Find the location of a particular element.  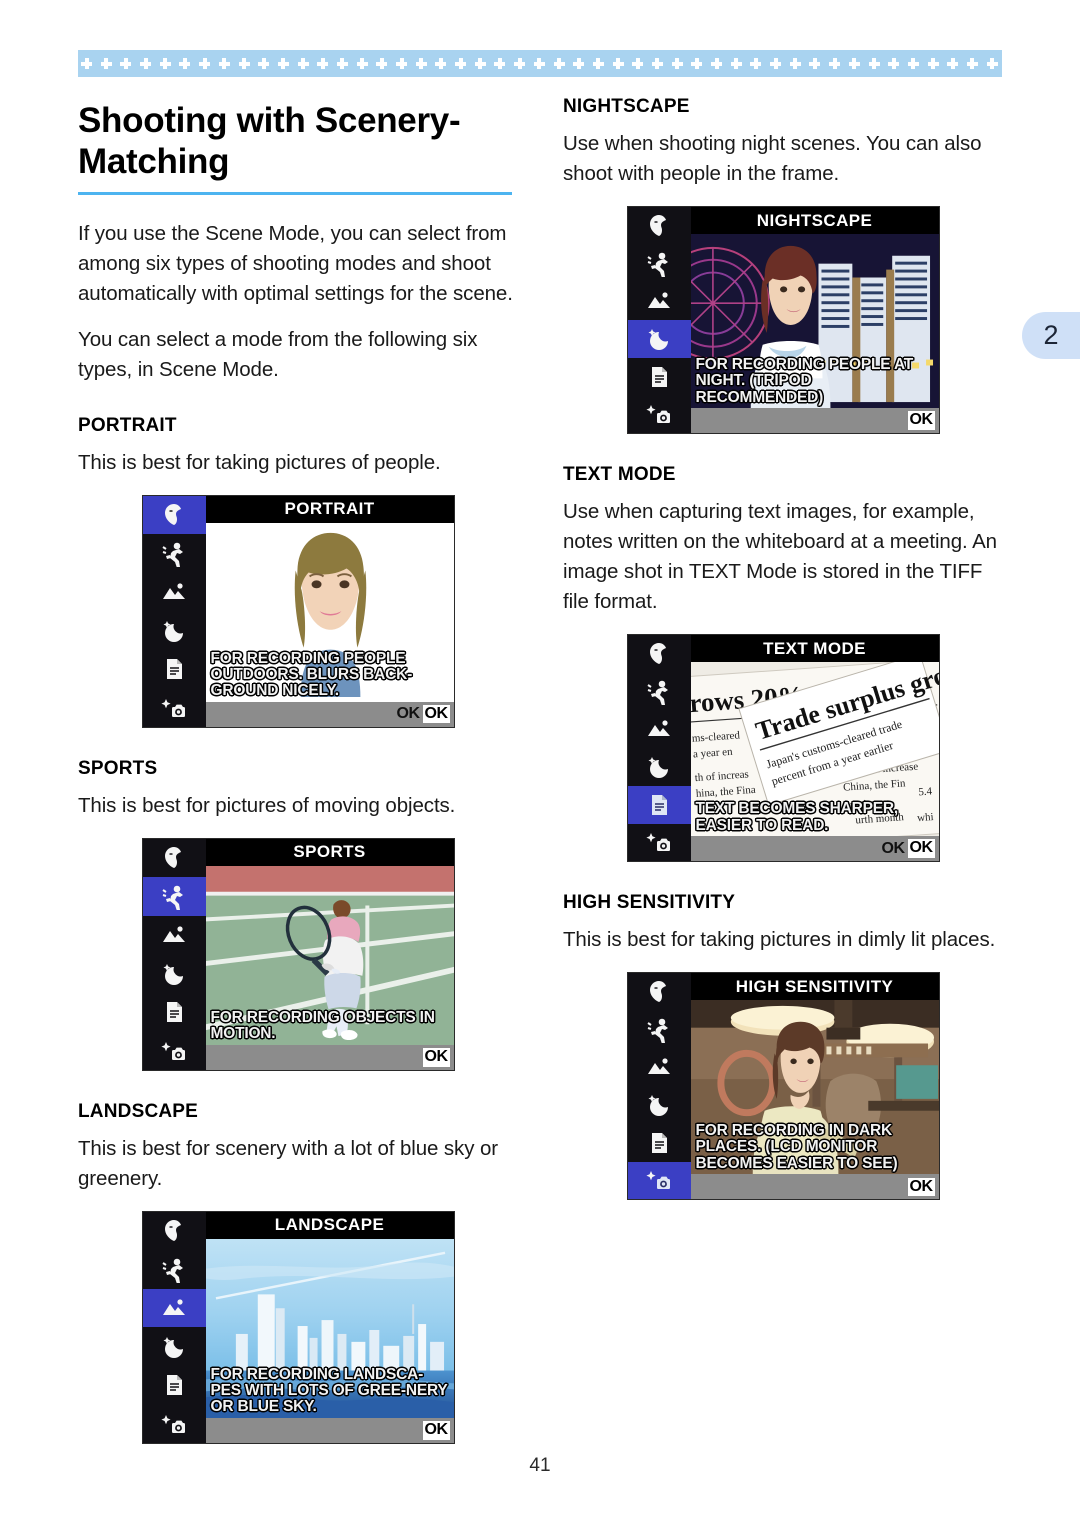

lcd-title: TEXT MODE is located at coordinates (814, 649).